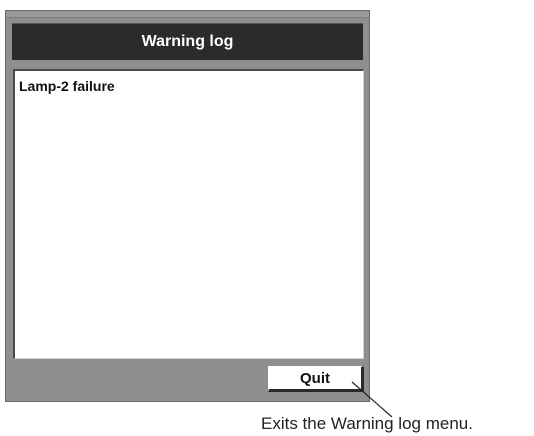 This screenshot has width=534, height=436. What do you see at coordinates (187, 14) in the screenshot?
I see `dialog-top-strip` at bounding box center [187, 14].